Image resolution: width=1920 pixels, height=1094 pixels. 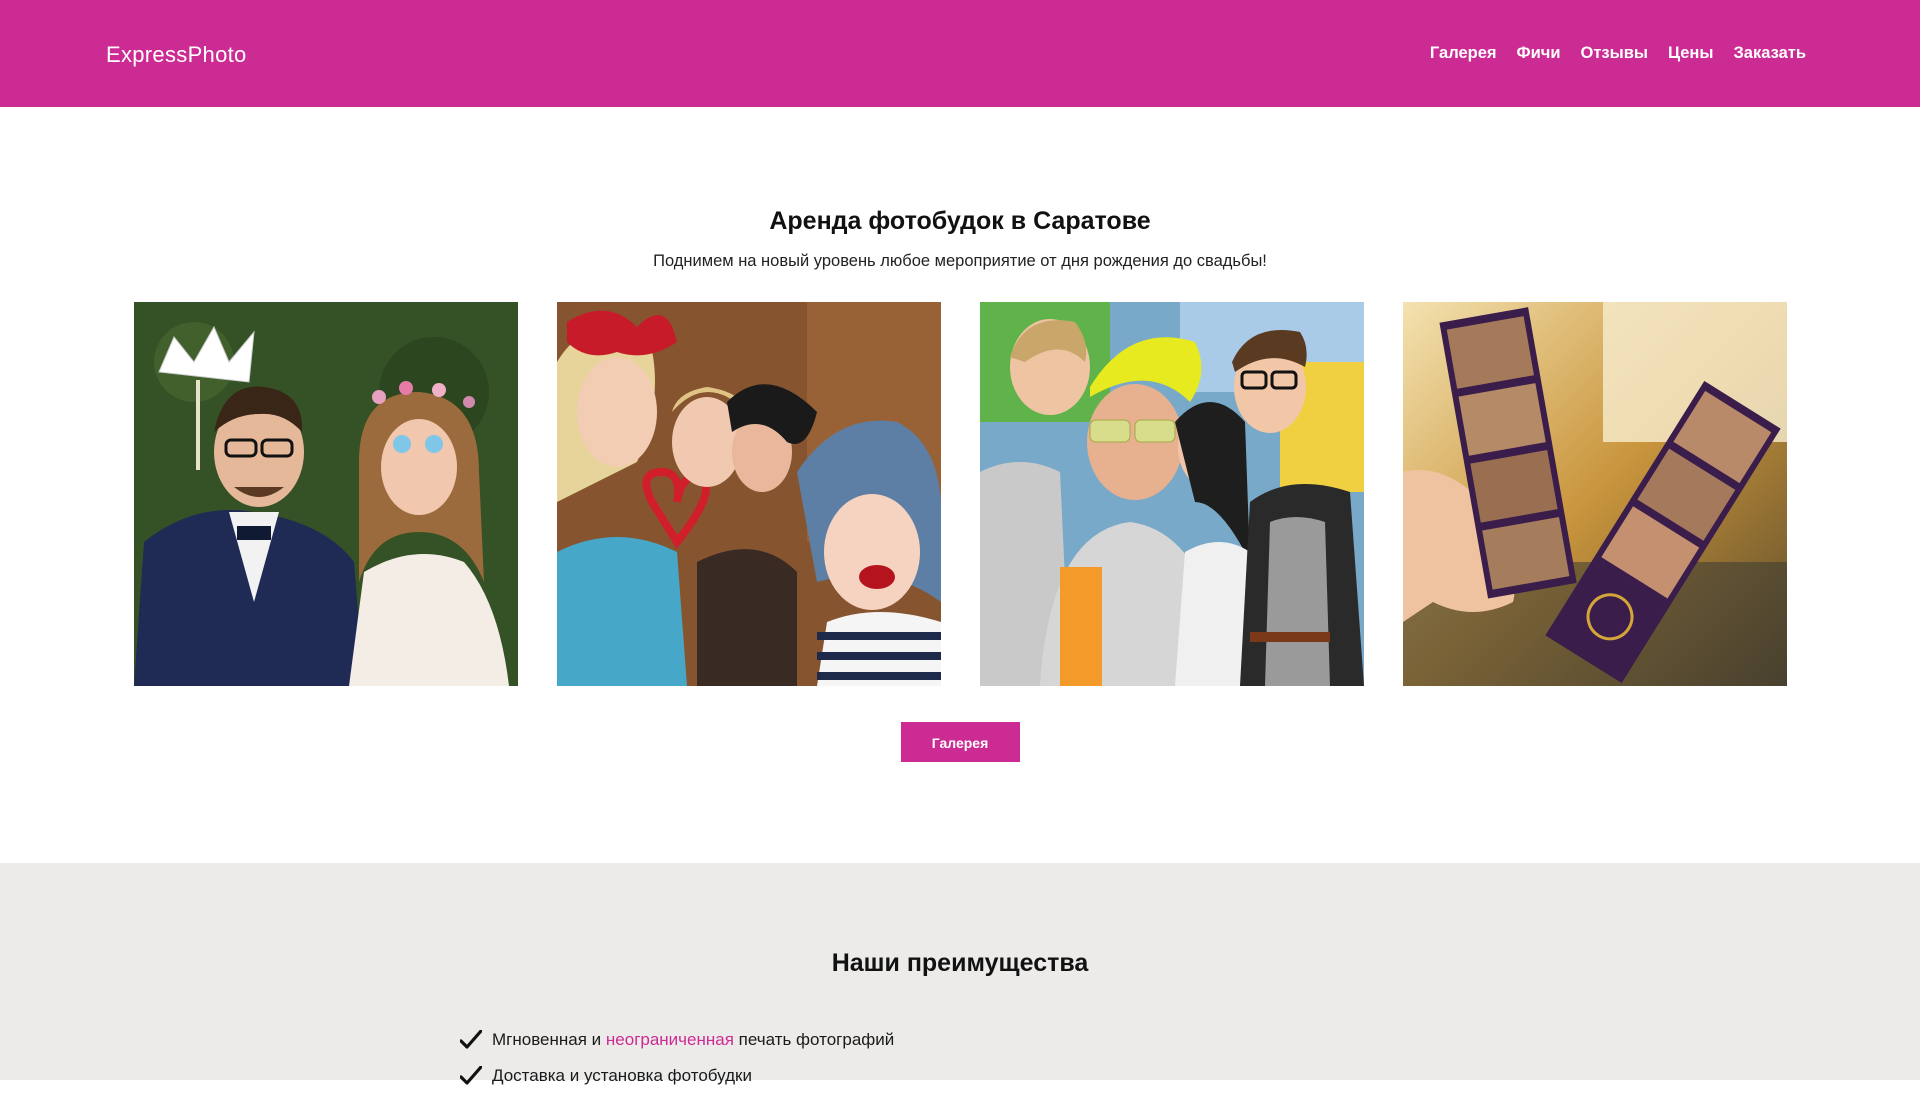 What do you see at coordinates (1539, 53) in the screenshot?
I see `nav-item-features: Фичи` at bounding box center [1539, 53].